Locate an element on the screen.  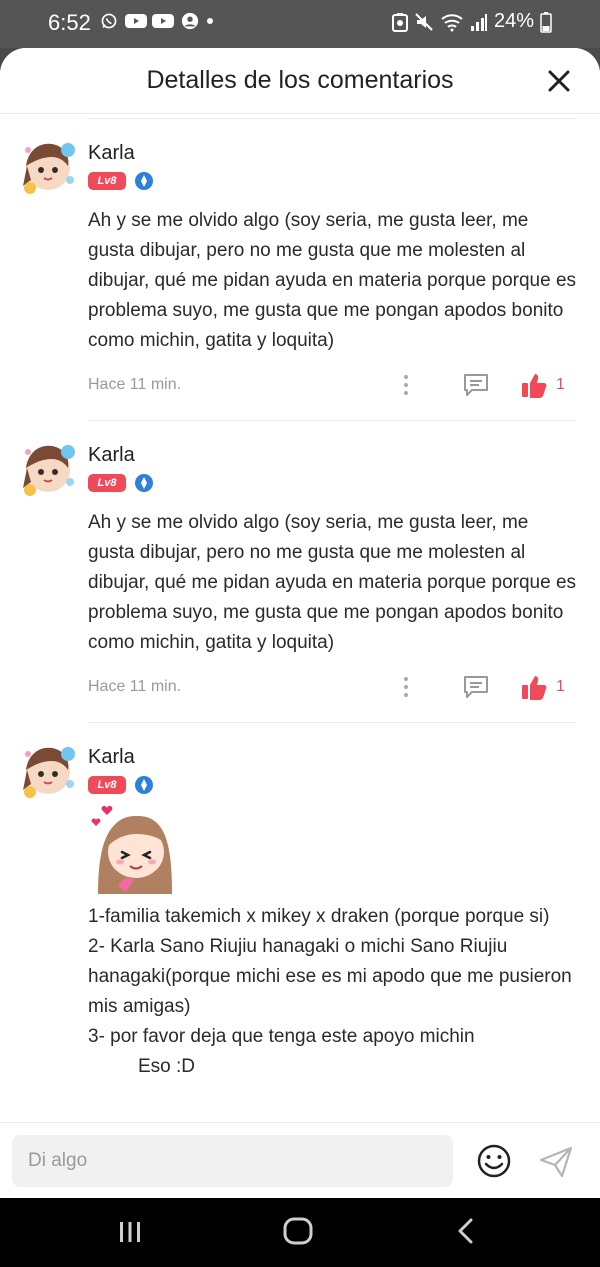
whatsapp-icon is located at coordinates (109, 21).